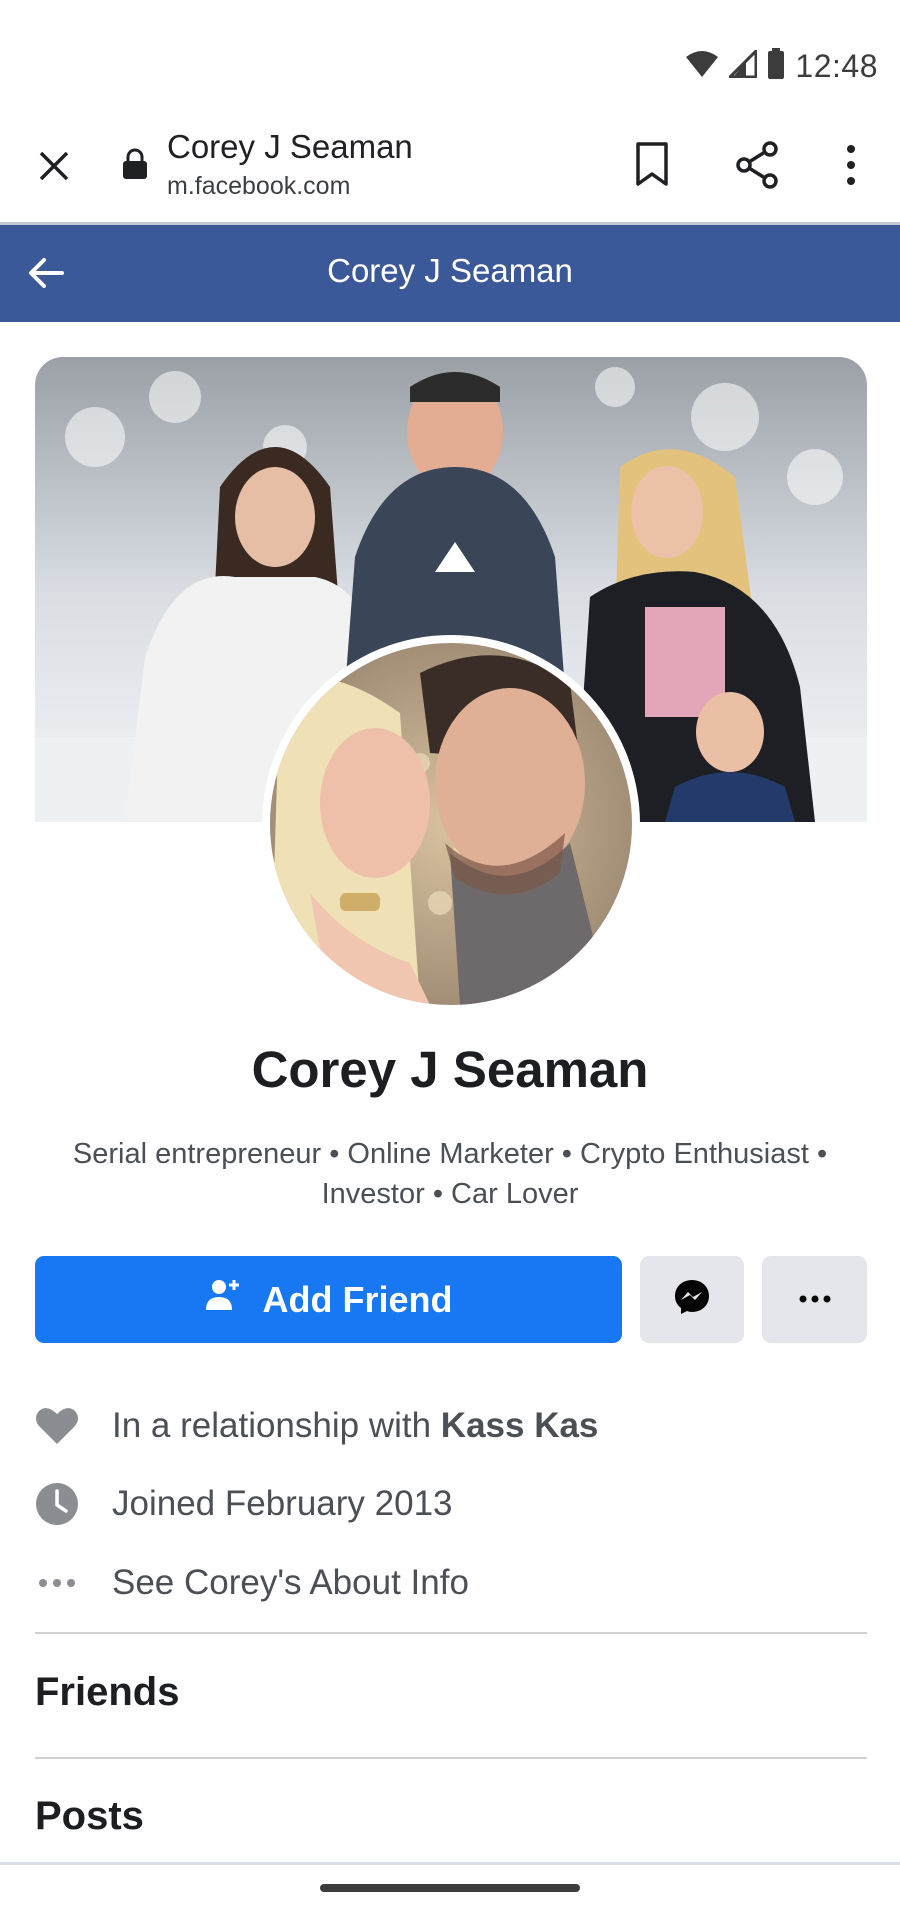 The height and width of the screenshot is (1916, 900). I want to click on page-title: Corey J Seaman, so click(290, 147).